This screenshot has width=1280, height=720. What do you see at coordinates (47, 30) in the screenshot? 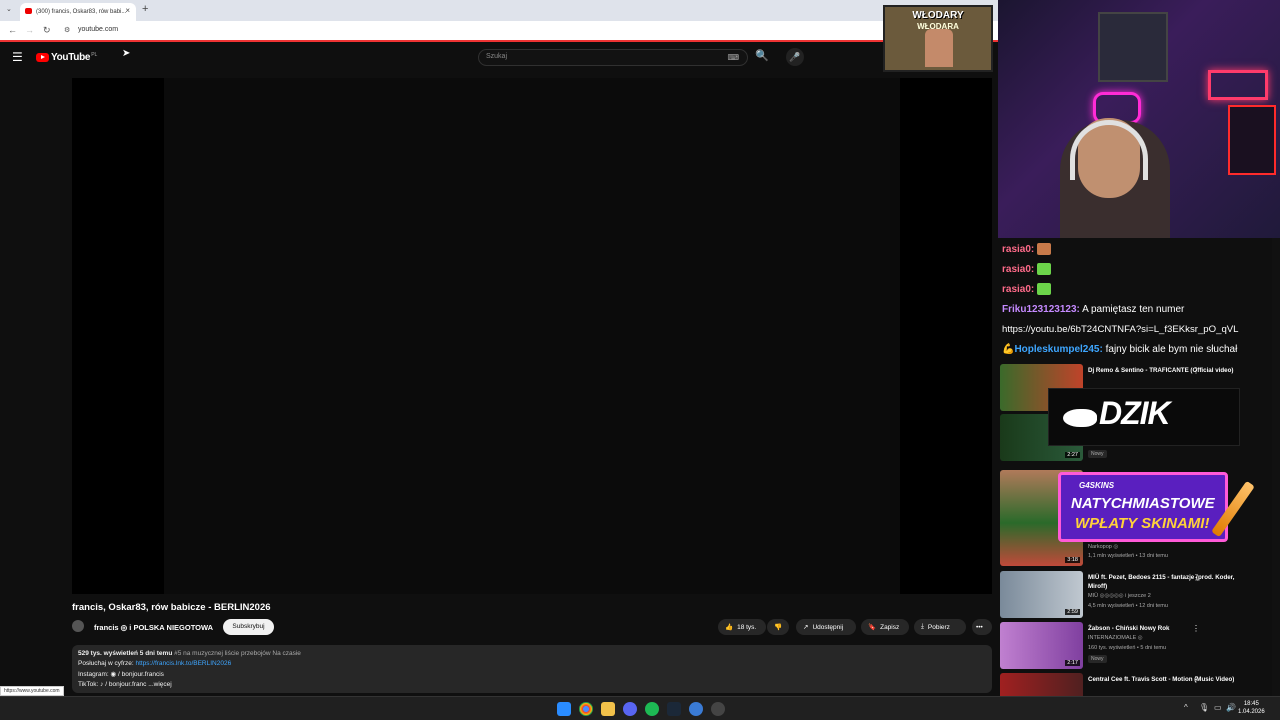
I see `reload-icon: ↻` at bounding box center [47, 30].